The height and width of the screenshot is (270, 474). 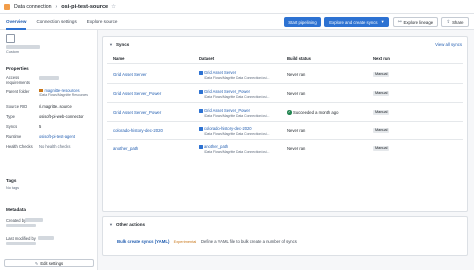 What do you see at coordinates (34, 220) in the screenshot?
I see `redacted-created-by` at bounding box center [34, 220].